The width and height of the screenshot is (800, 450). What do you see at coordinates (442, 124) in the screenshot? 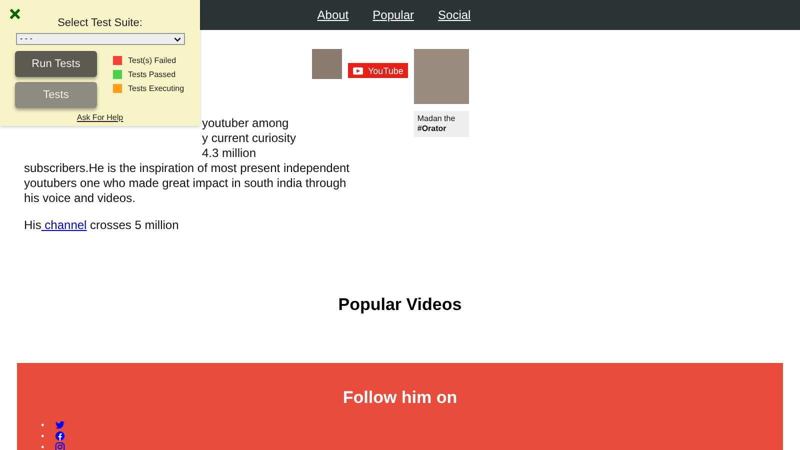
I see `photo-caption: Madan the #Orator` at bounding box center [442, 124].